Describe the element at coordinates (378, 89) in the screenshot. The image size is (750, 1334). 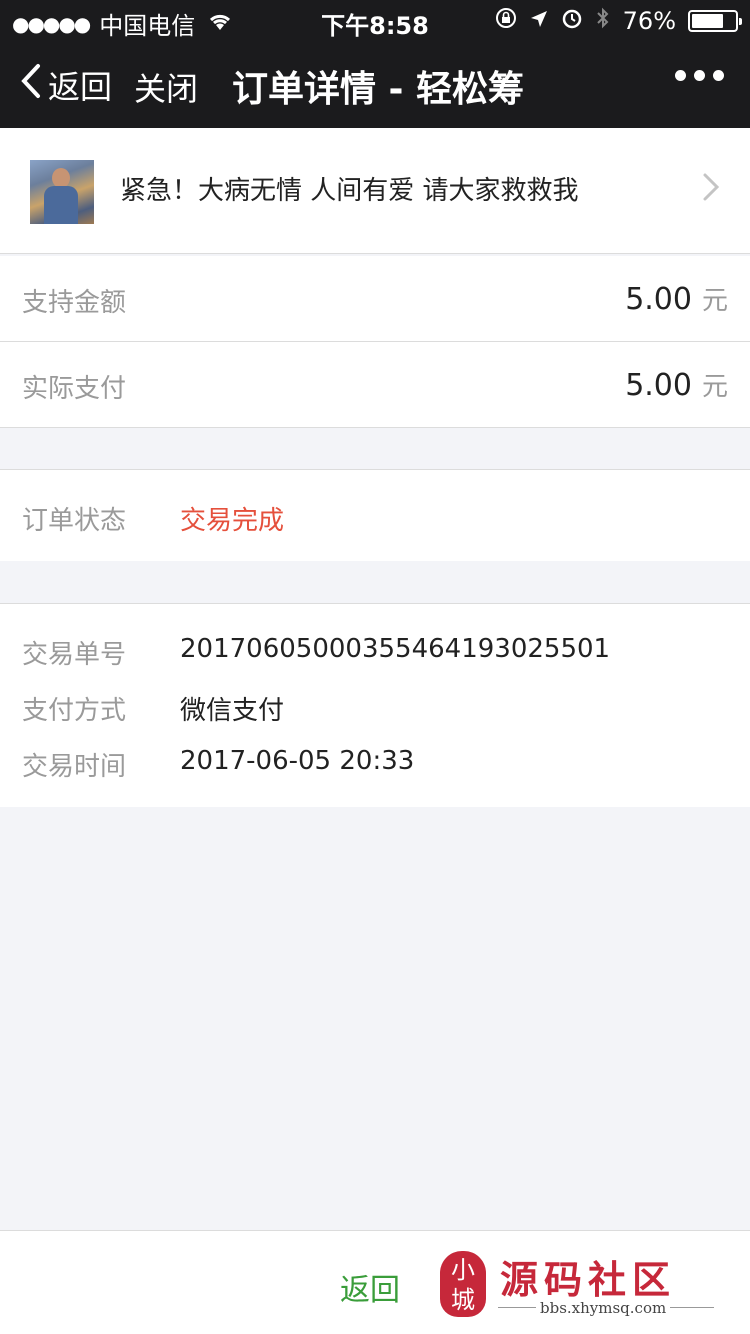
I see `page-title: 订单详情 - 轻松筹` at that location.